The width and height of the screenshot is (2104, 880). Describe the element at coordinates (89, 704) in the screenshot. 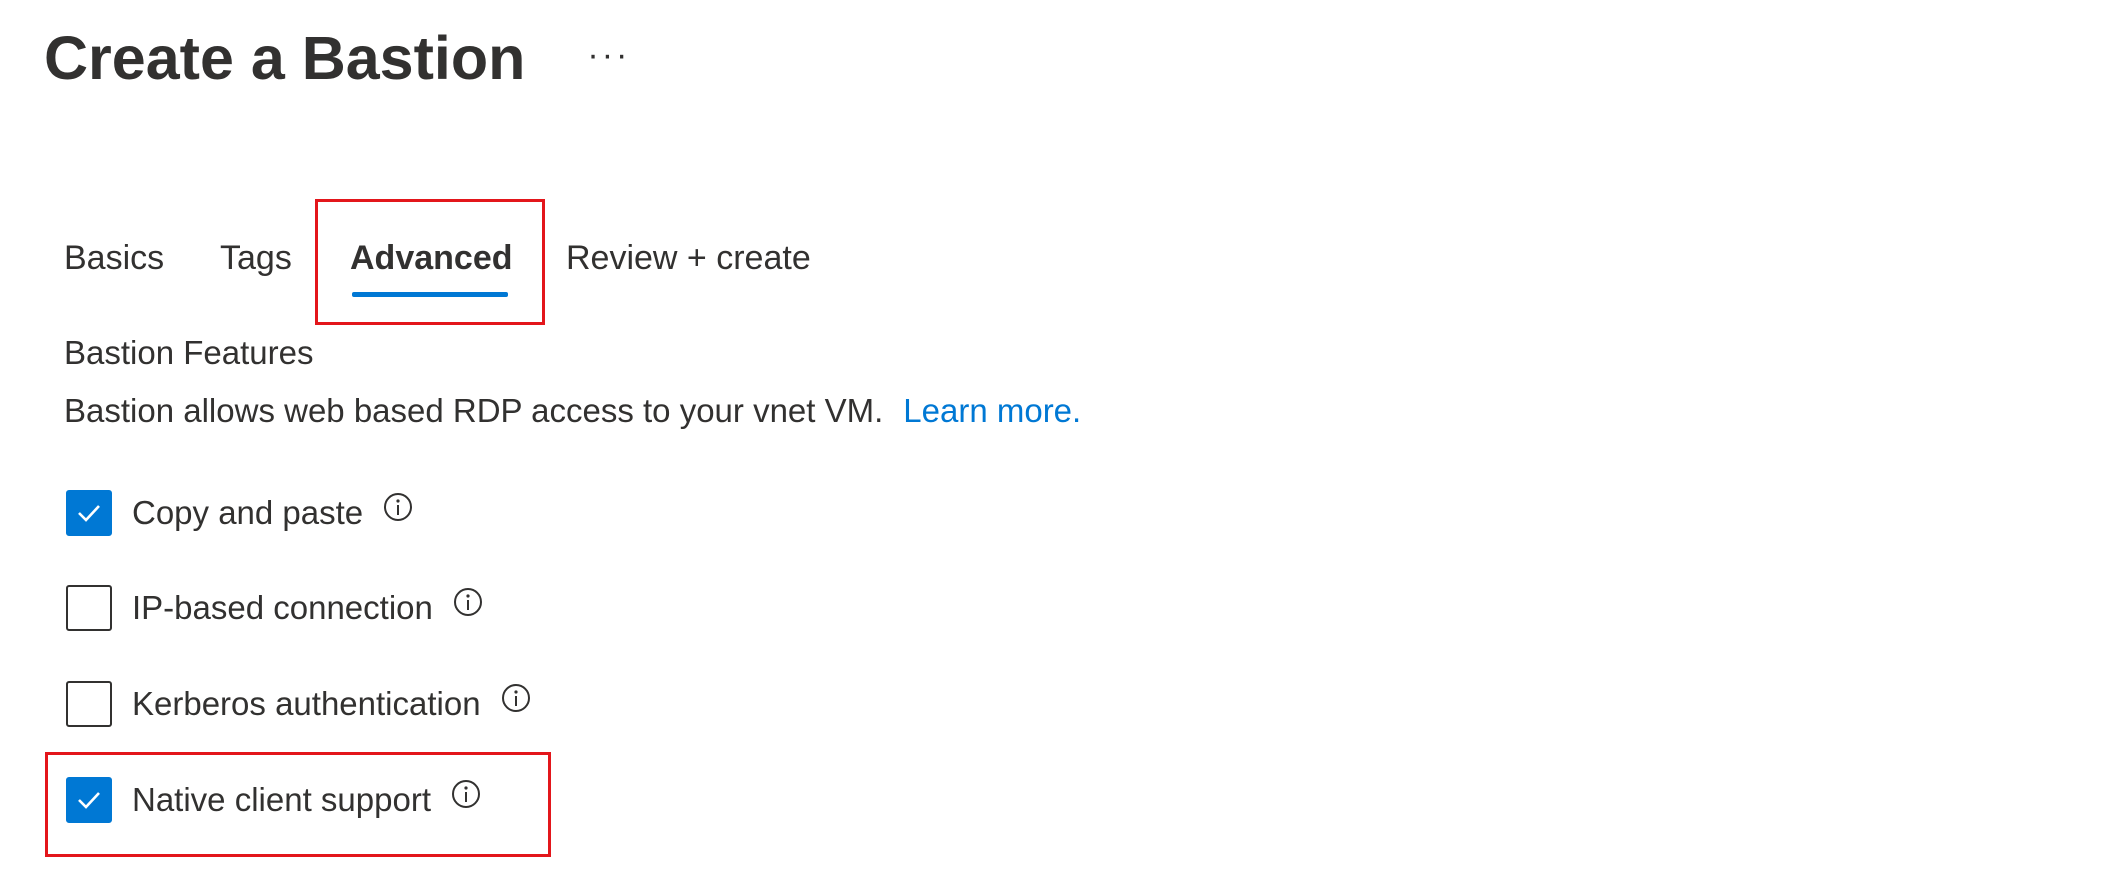

I see `kerberos-authentication-checkbox` at that location.